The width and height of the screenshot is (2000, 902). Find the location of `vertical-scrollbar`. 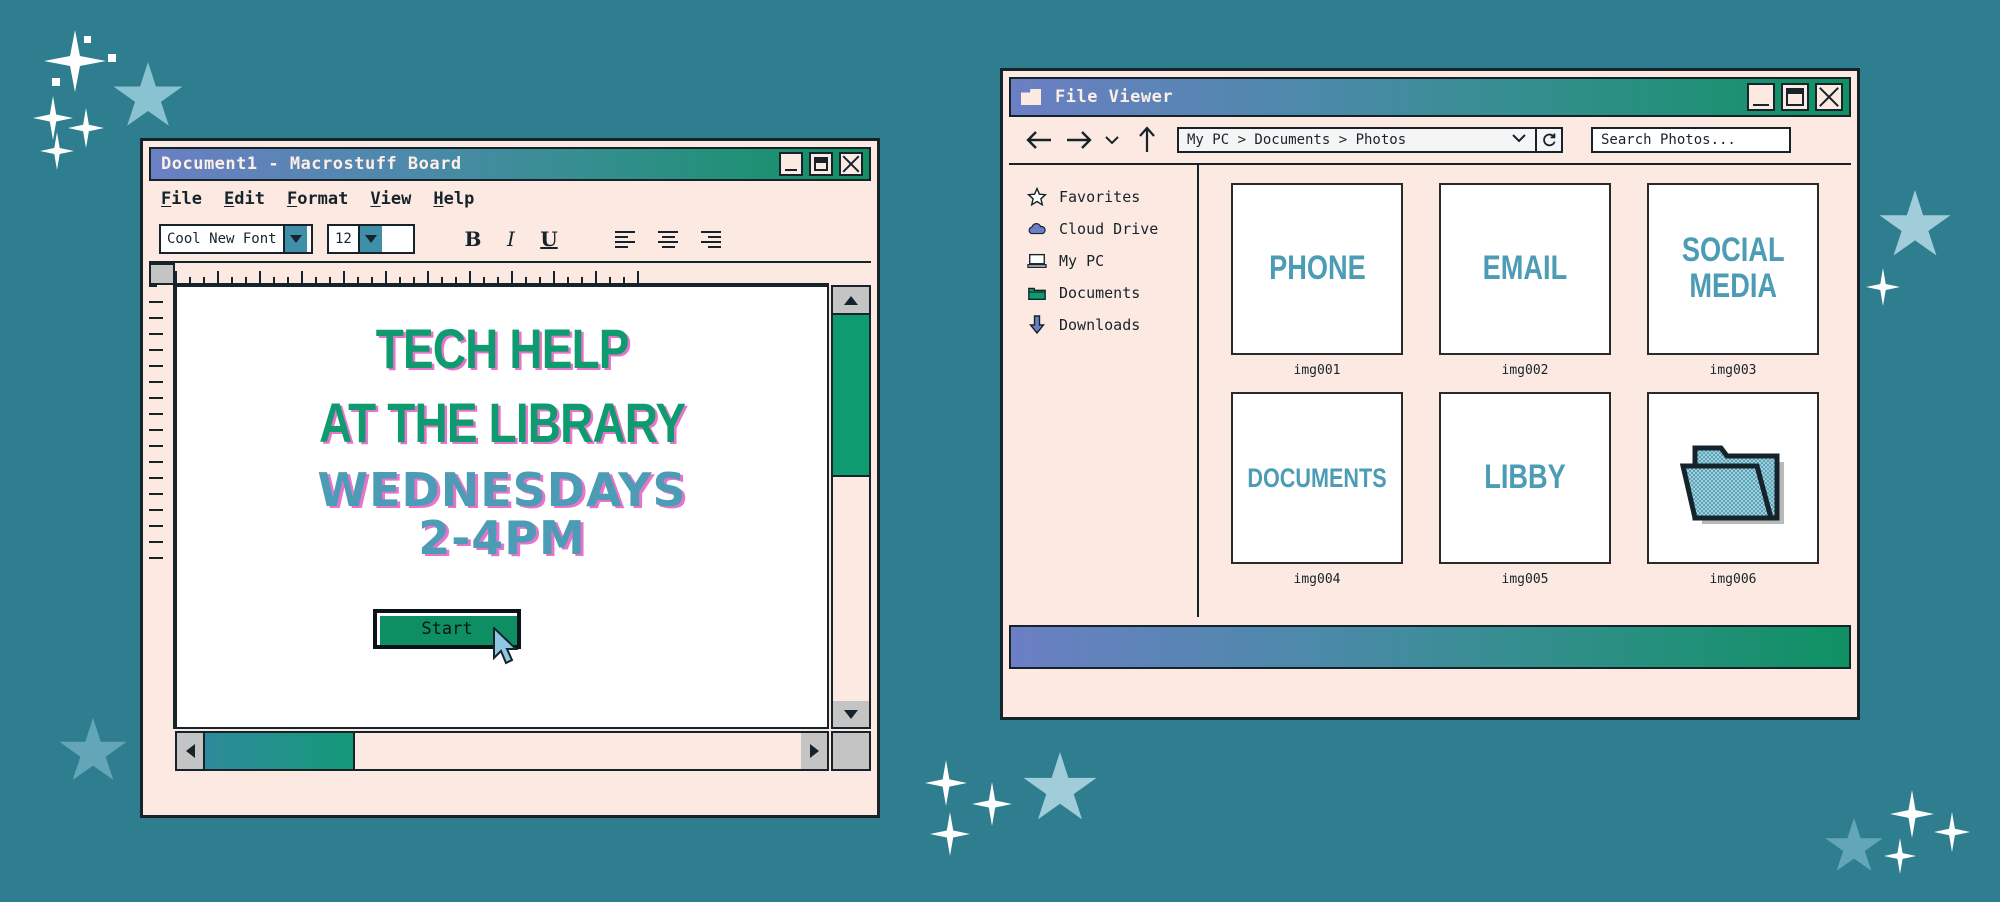

vertical-scrollbar is located at coordinates (851, 507).